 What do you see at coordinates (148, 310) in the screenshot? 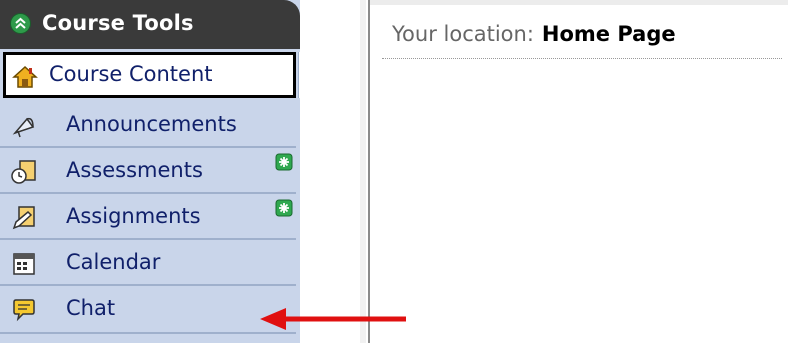
I see `sidebar-item-chat: Chat` at bounding box center [148, 310].